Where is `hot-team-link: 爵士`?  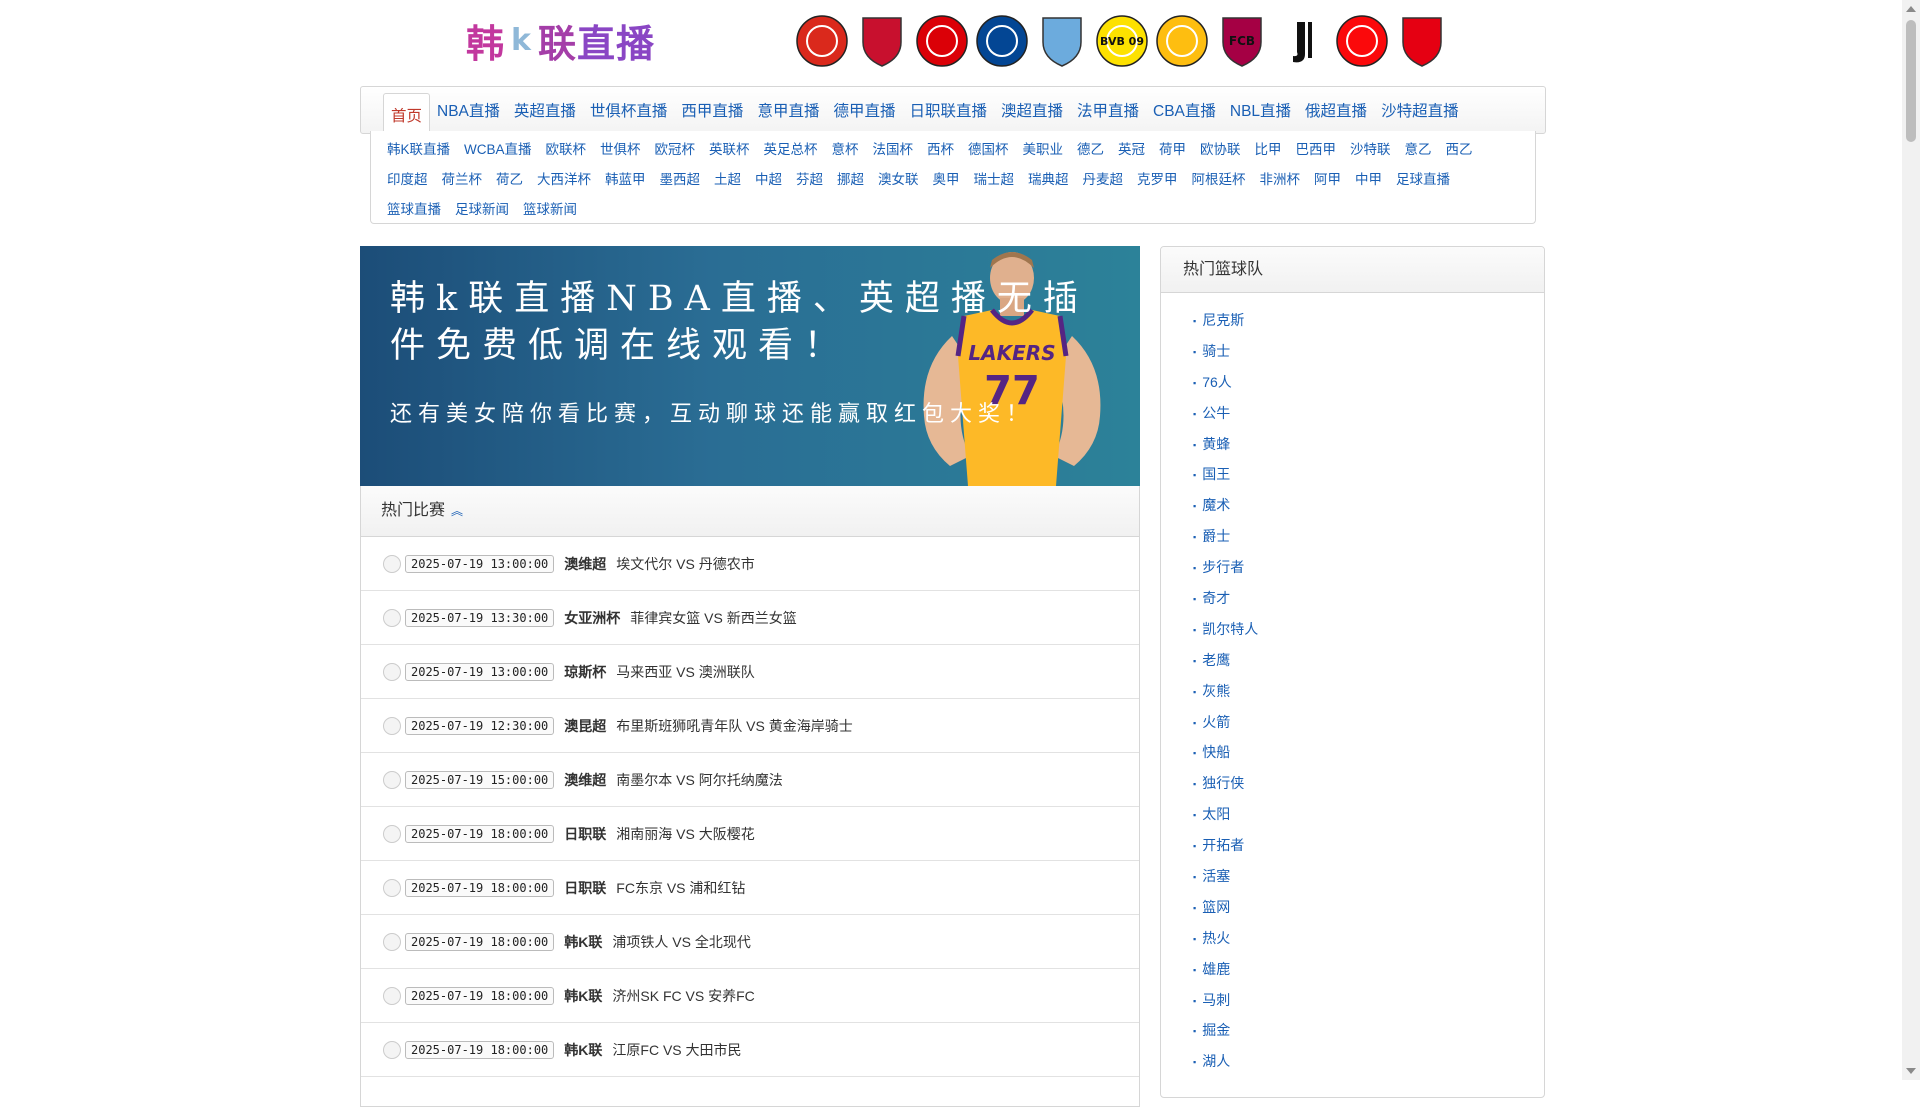 hot-team-link: 爵士 is located at coordinates (1216, 536).